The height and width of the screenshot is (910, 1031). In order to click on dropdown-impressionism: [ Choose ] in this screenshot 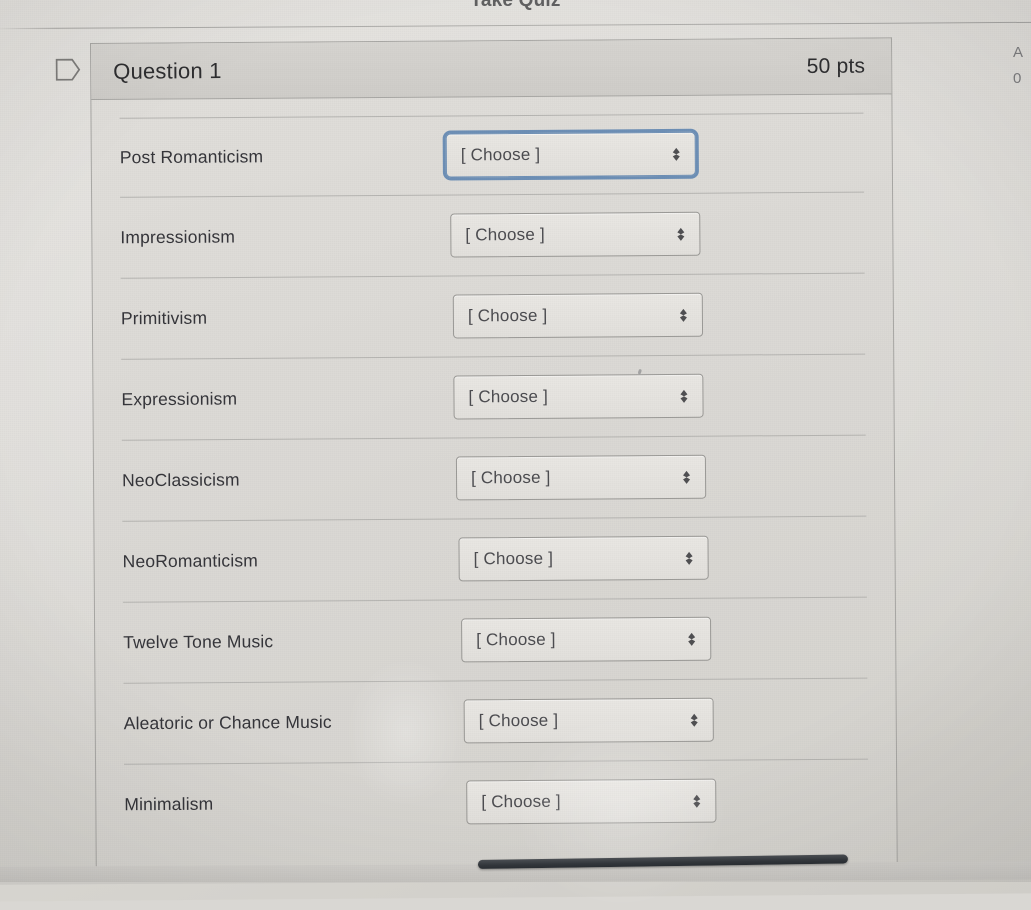, I will do `click(575, 234)`.